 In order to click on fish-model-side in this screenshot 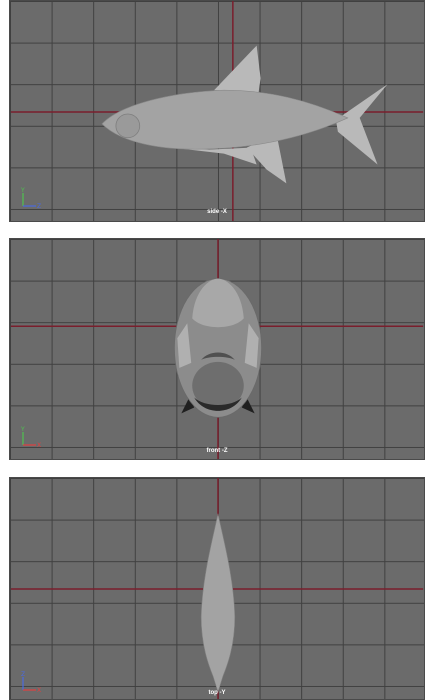, I will do `click(244, 114)`.